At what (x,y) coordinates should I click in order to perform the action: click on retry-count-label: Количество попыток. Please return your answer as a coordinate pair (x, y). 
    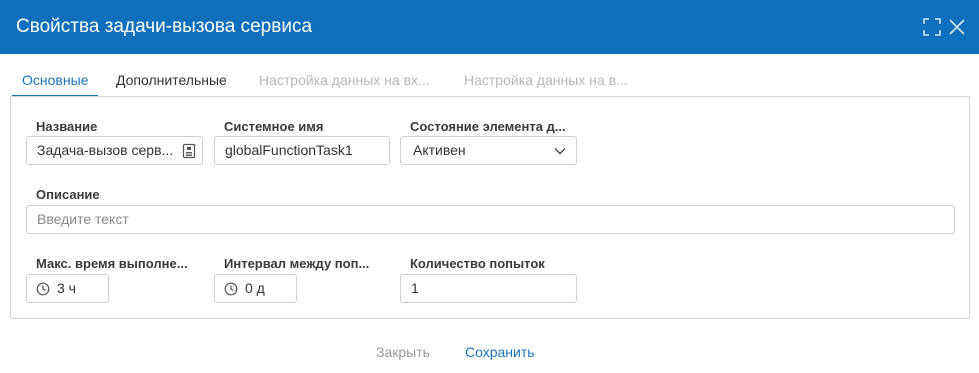
    Looking at the image, I should click on (477, 263).